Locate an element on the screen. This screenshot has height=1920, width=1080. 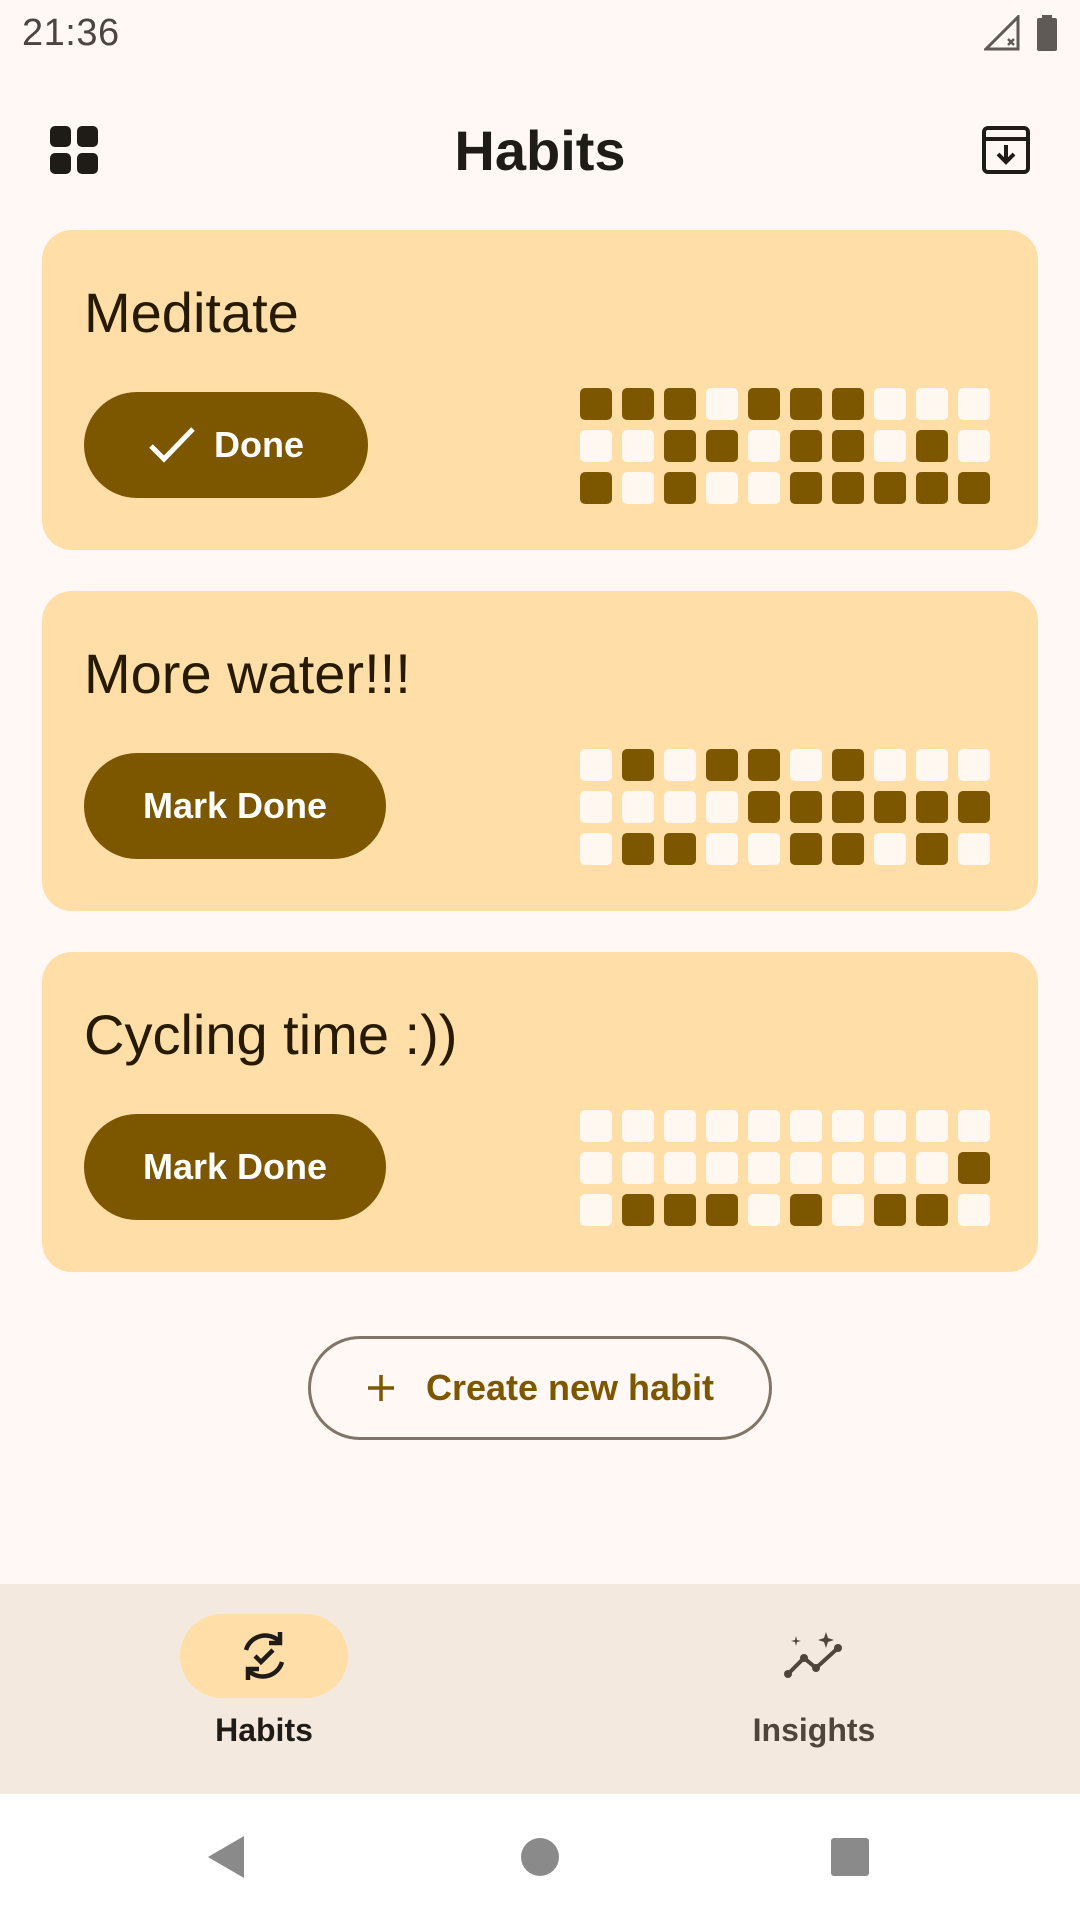
insights-sparkle-icon is located at coordinates (813, 1655).